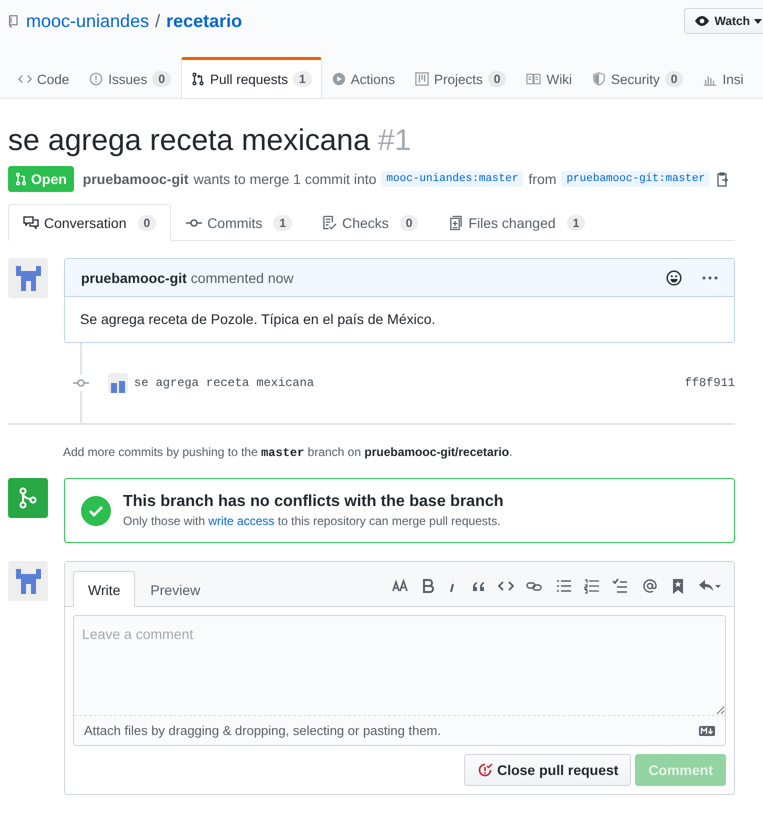  What do you see at coordinates (204, 21) in the screenshot?
I see `repo-name-link: recetario` at bounding box center [204, 21].